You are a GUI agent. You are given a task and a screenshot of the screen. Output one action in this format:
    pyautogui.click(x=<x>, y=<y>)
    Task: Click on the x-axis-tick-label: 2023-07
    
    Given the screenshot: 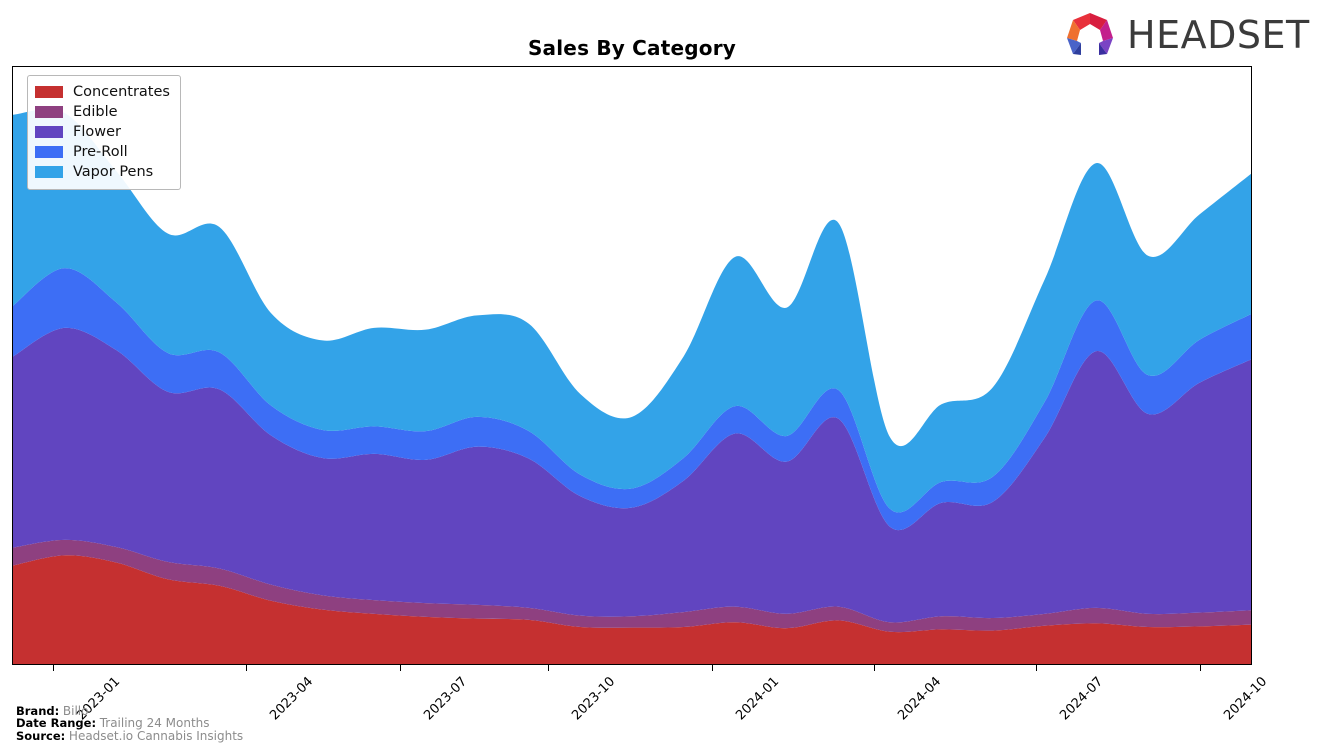 What is the action you would take?
    pyautogui.click(x=446, y=699)
    